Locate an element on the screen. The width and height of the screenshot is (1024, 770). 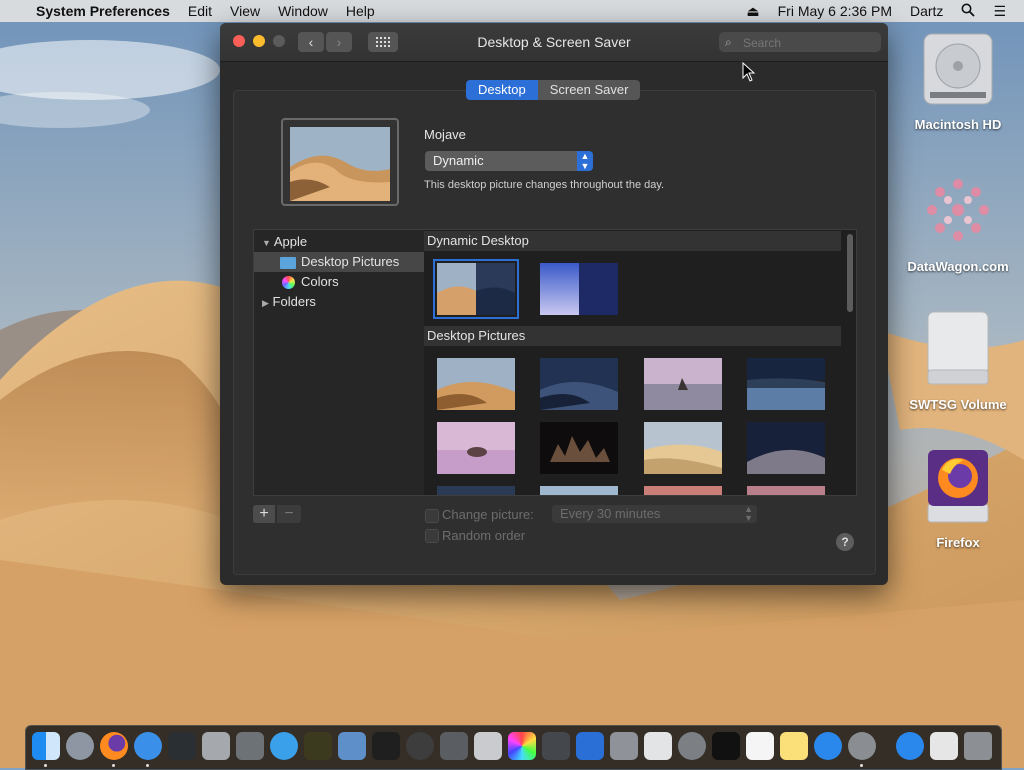
dock is located at coordinates (513, 747).